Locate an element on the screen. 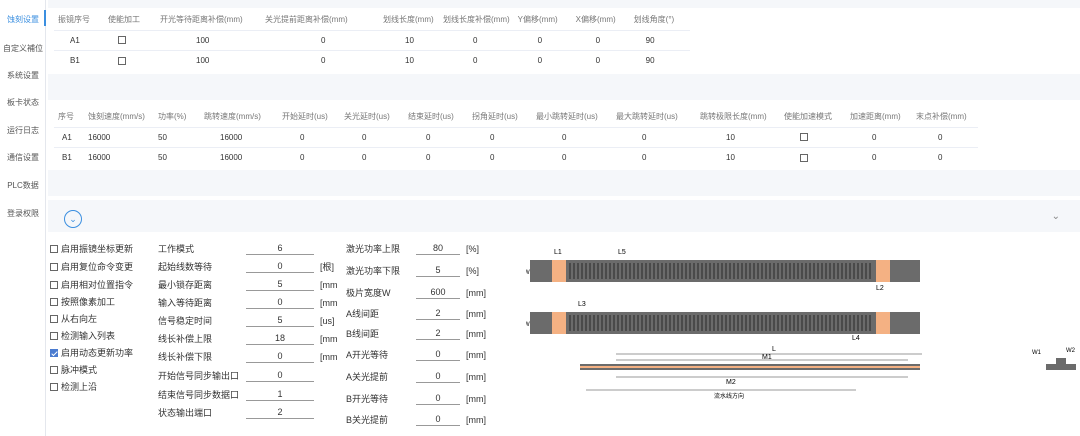 The image size is (1080, 436). option-right-to-left: 从右向左 is located at coordinates (73, 318).